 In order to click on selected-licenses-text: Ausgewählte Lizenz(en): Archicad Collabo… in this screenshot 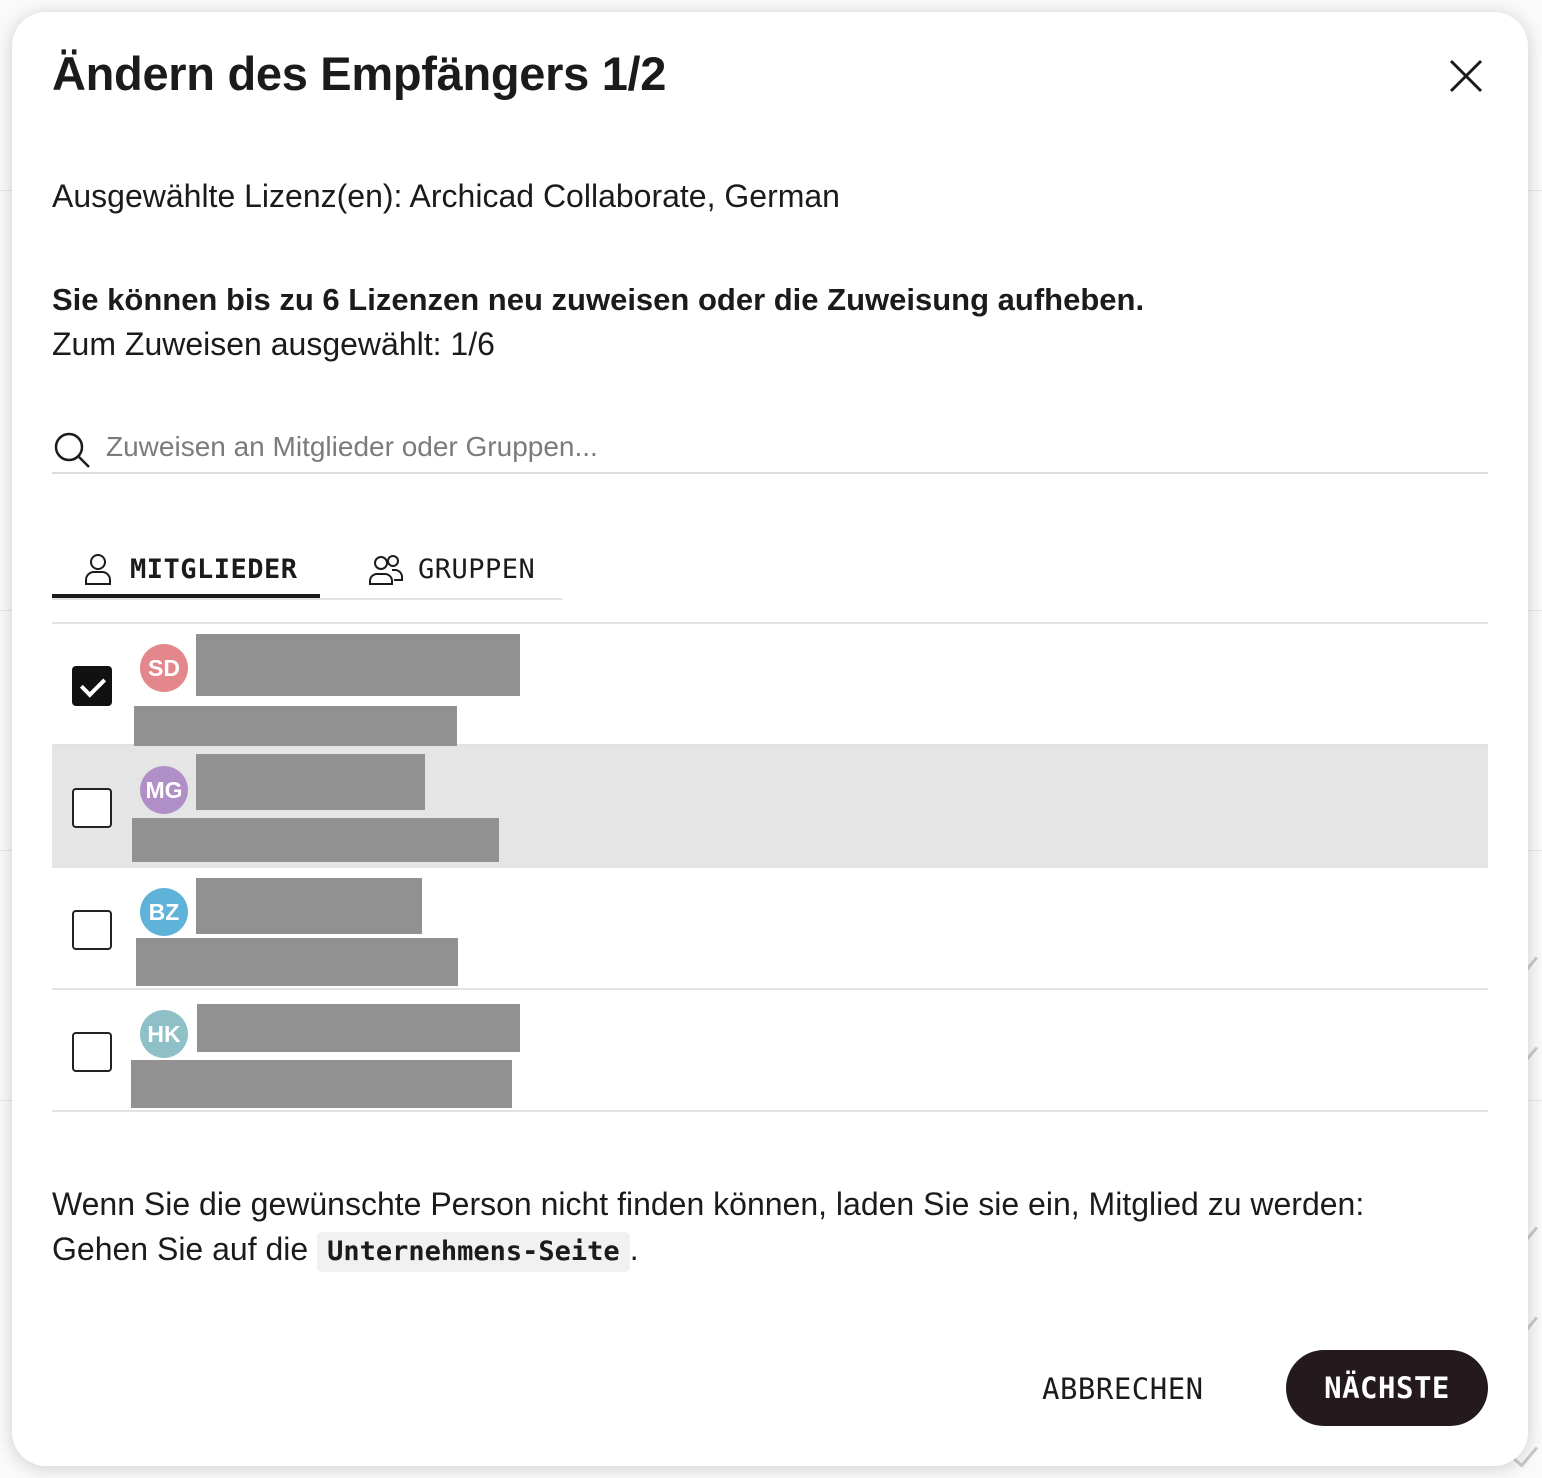, I will do `click(446, 196)`.